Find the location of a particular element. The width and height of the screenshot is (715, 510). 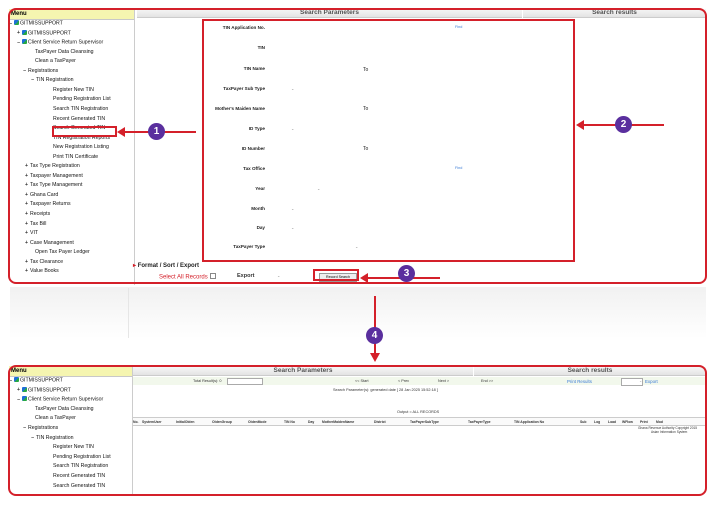

callout-4-arrow is located at coordinates (375, 325).